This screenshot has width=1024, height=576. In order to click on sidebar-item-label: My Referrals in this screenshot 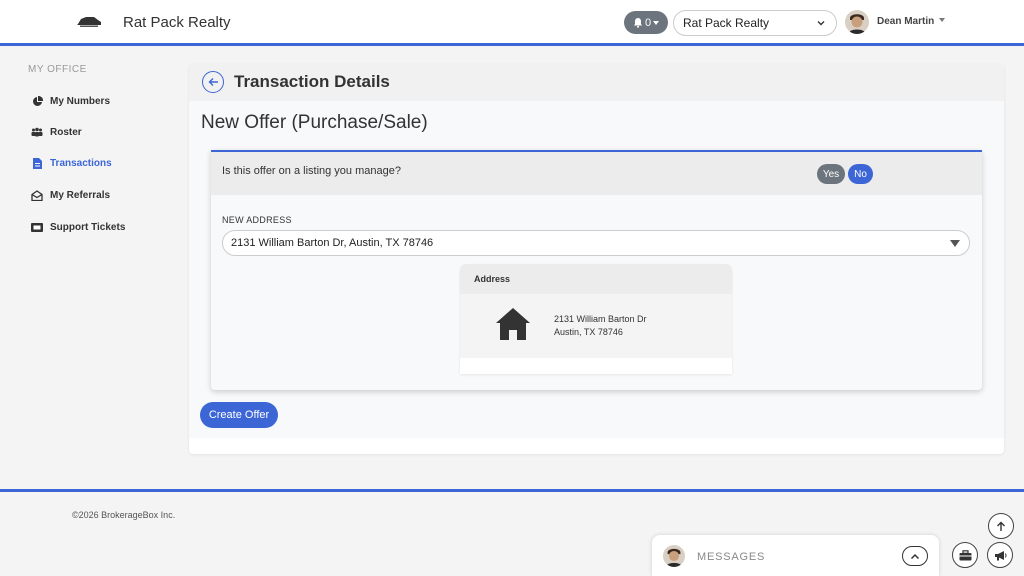, I will do `click(80, 195)`.